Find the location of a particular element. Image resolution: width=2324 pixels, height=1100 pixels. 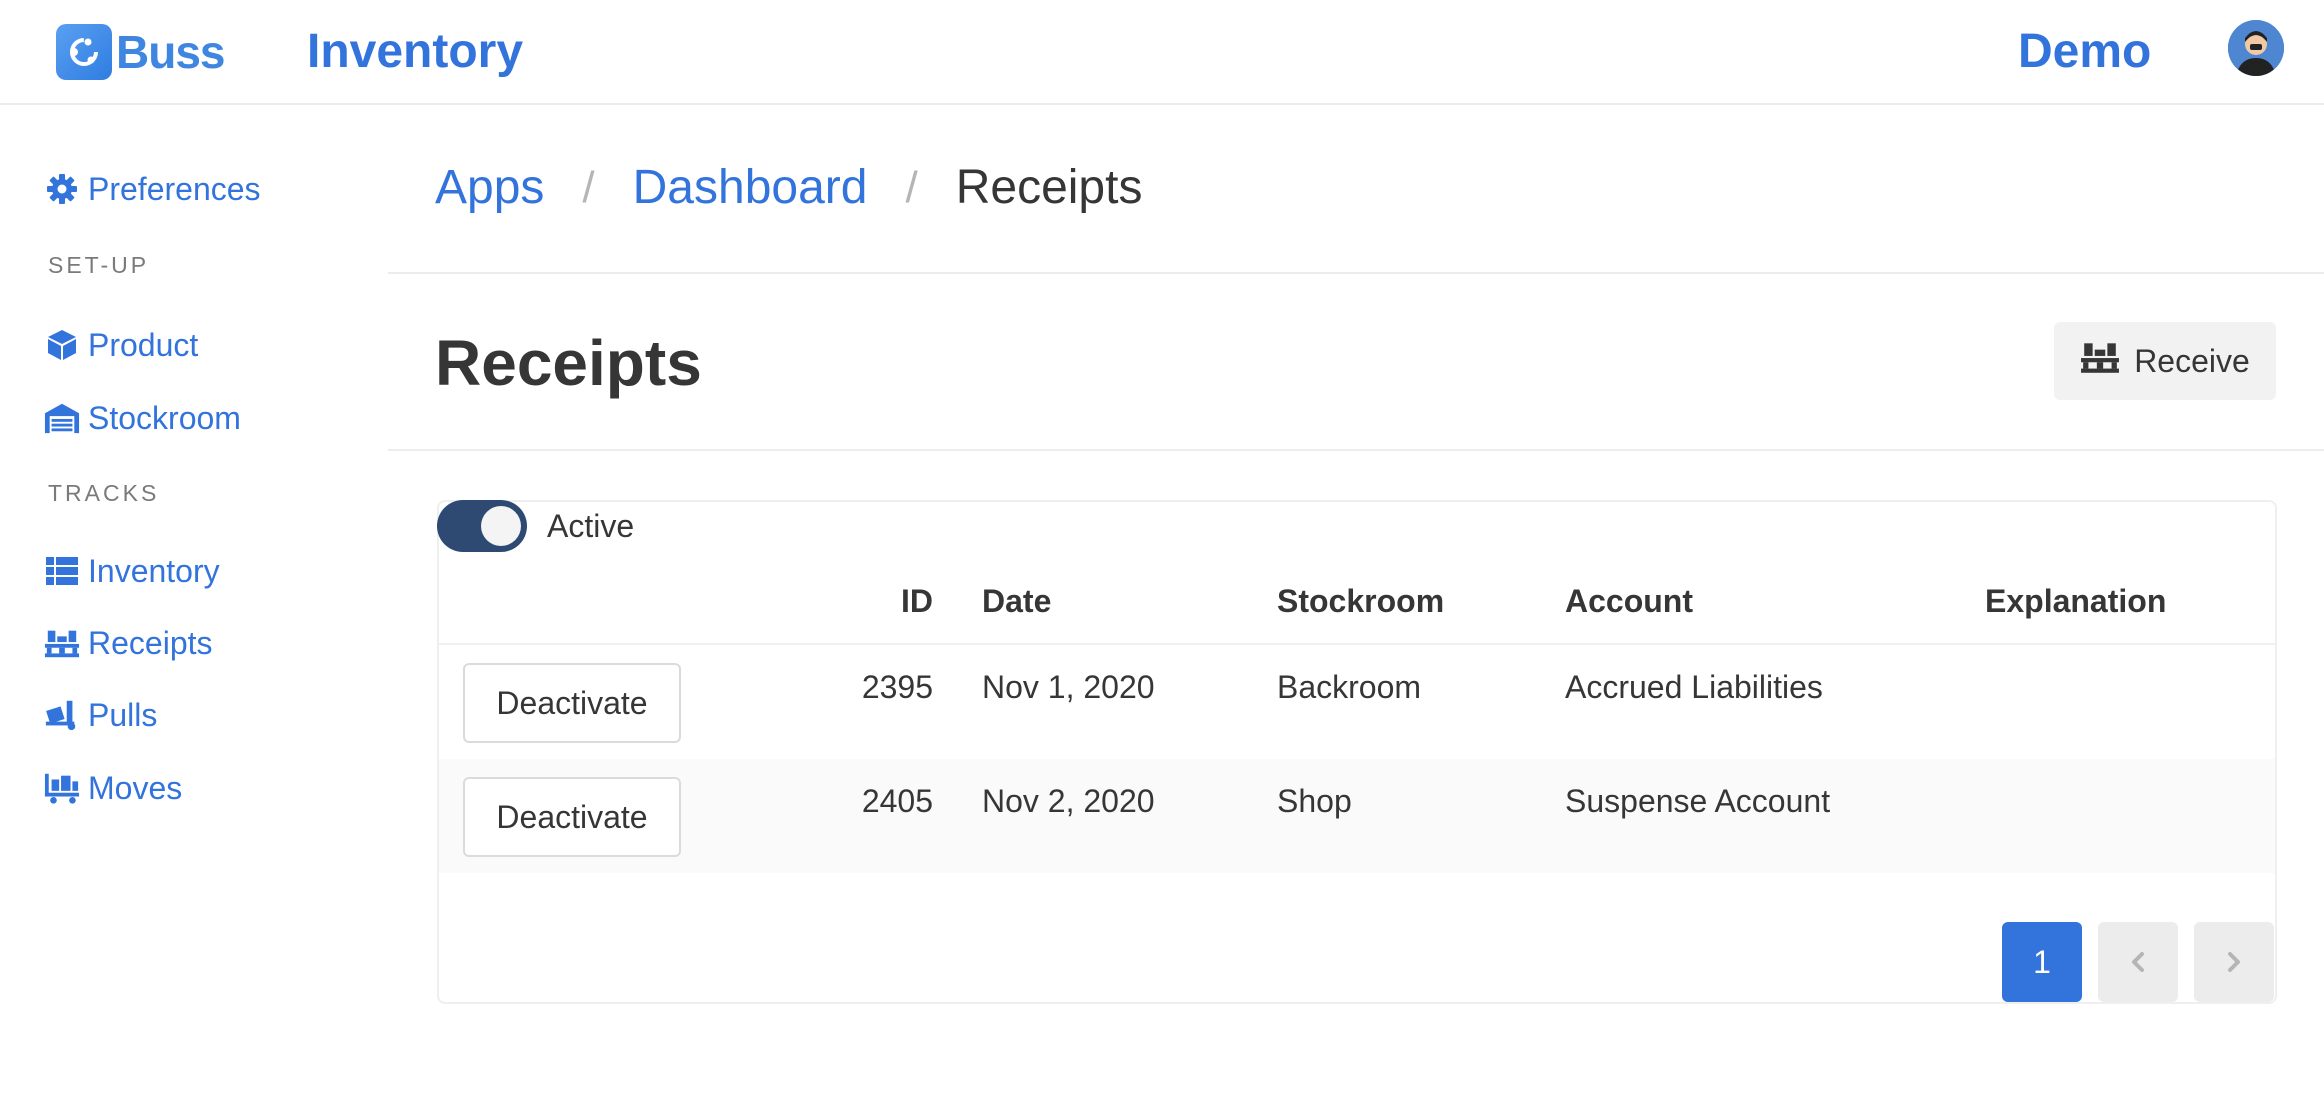

breadcrumb-dashboard: Dashboard is located at coordinates (750, 187).